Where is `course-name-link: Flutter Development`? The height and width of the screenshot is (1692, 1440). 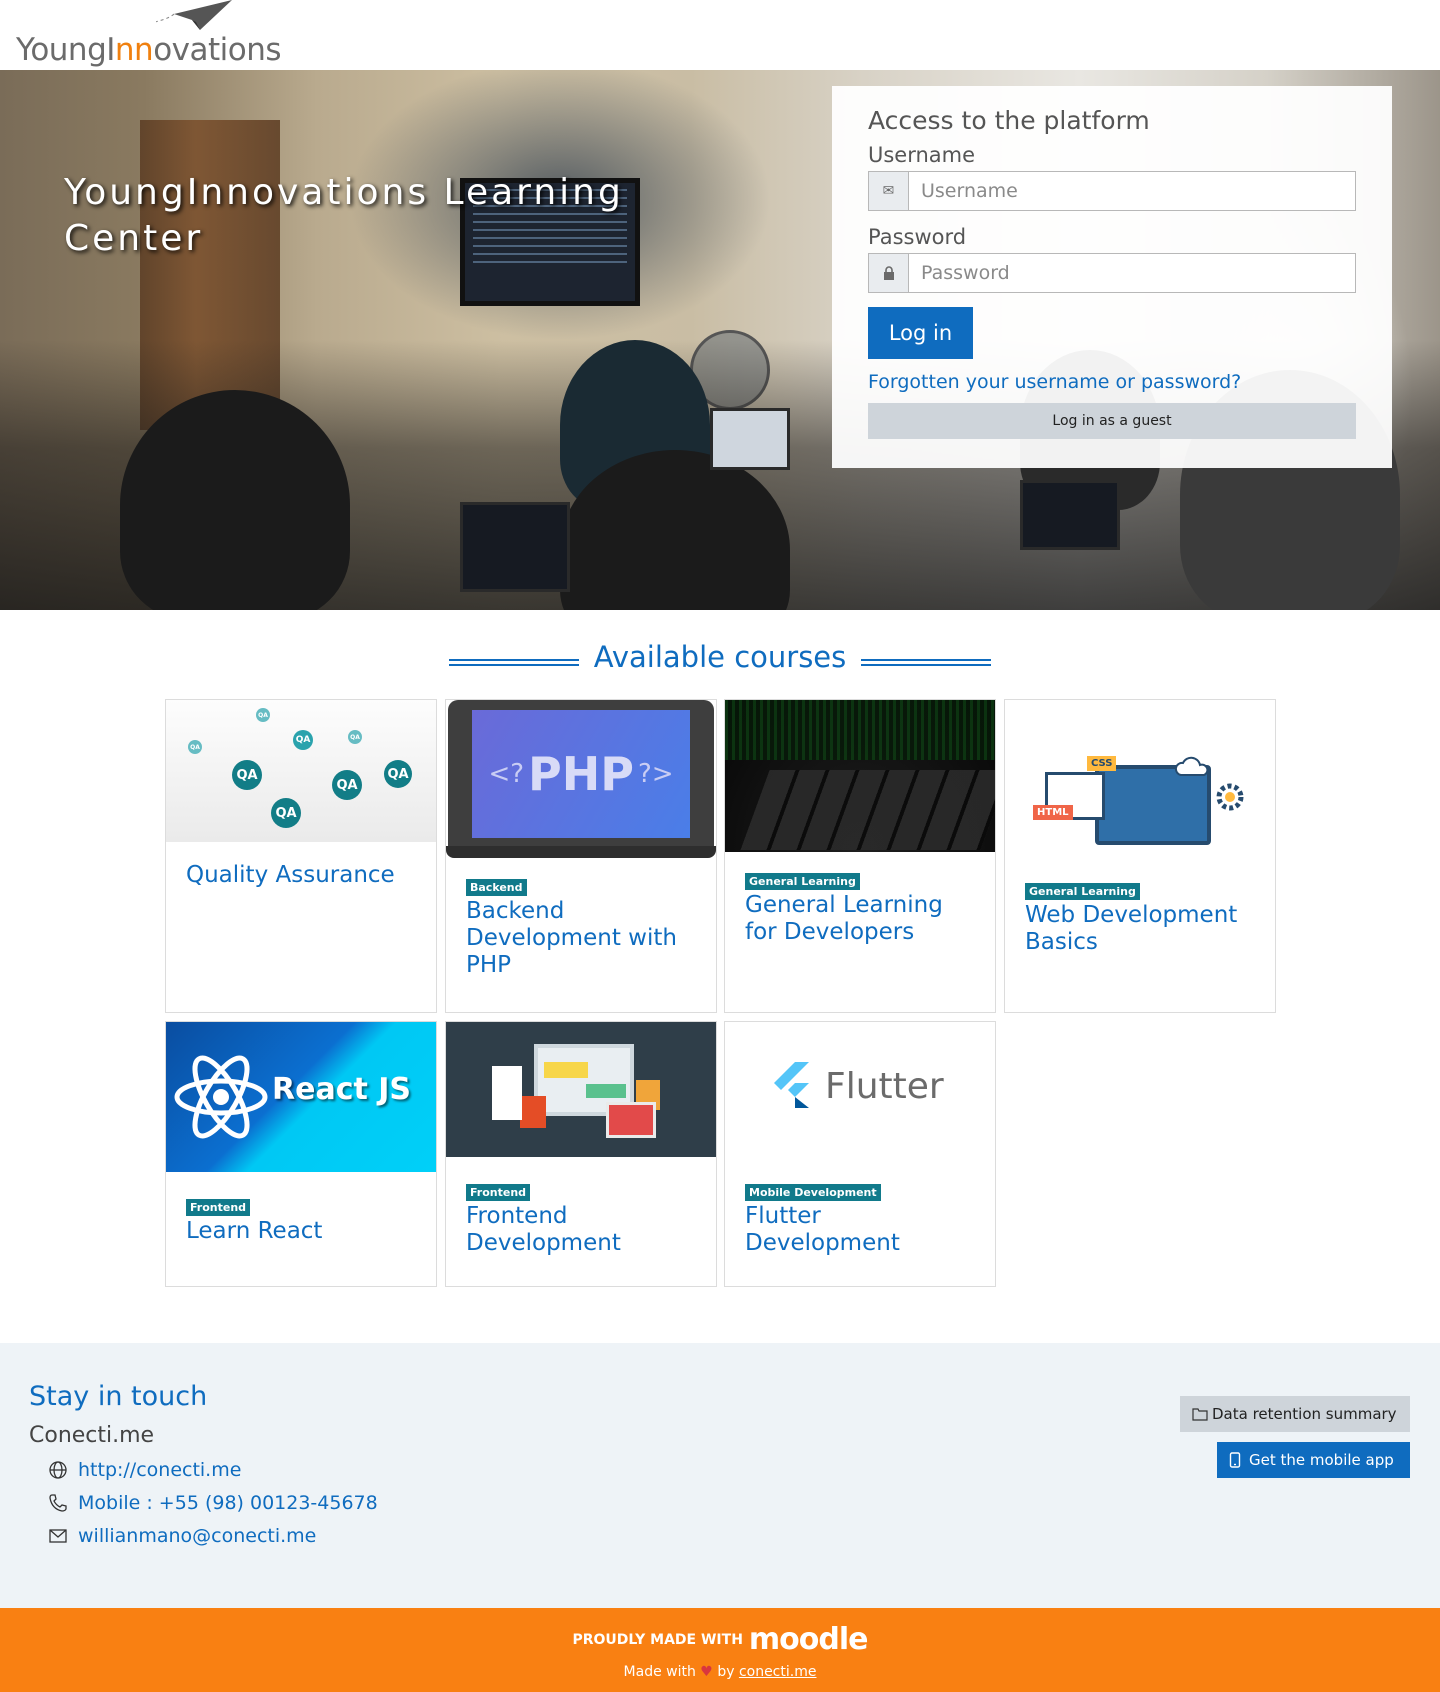
course-name-link: Flutter Development is located at coordinates (860, 1230).